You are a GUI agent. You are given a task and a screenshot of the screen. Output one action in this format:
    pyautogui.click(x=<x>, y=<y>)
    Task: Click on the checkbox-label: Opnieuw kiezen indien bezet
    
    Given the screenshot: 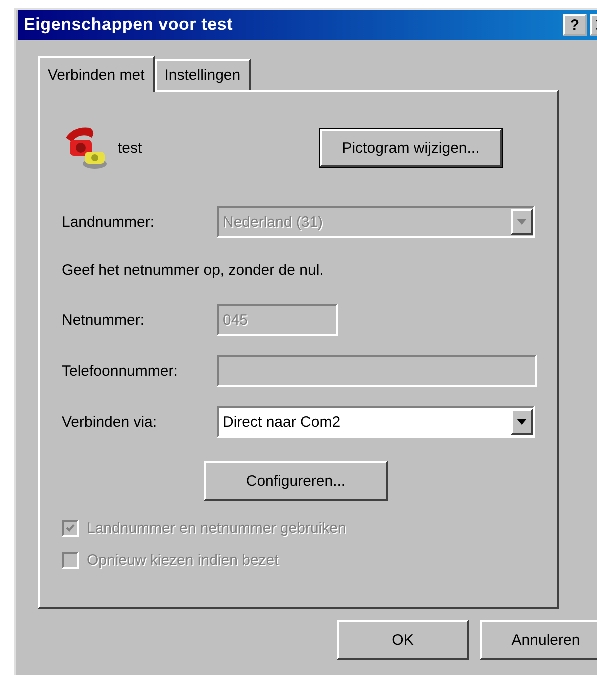 What is the action you would take?
    pyautogui.click(x=183, y=560)
    